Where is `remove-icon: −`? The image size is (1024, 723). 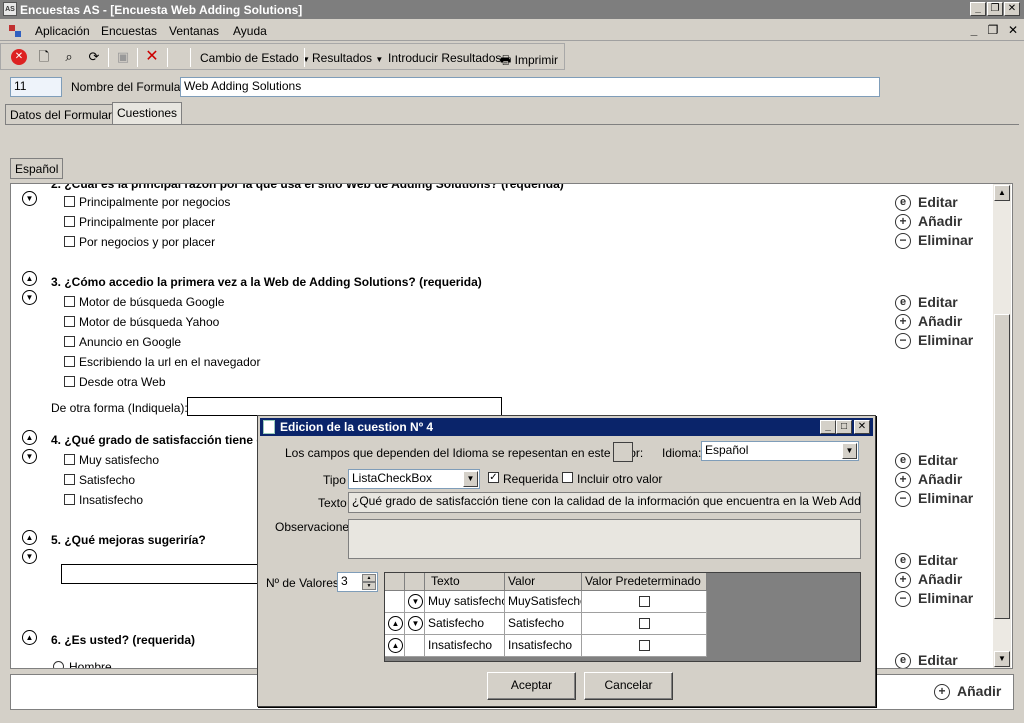 remove-icon: − is located at coordinates (903, 241).